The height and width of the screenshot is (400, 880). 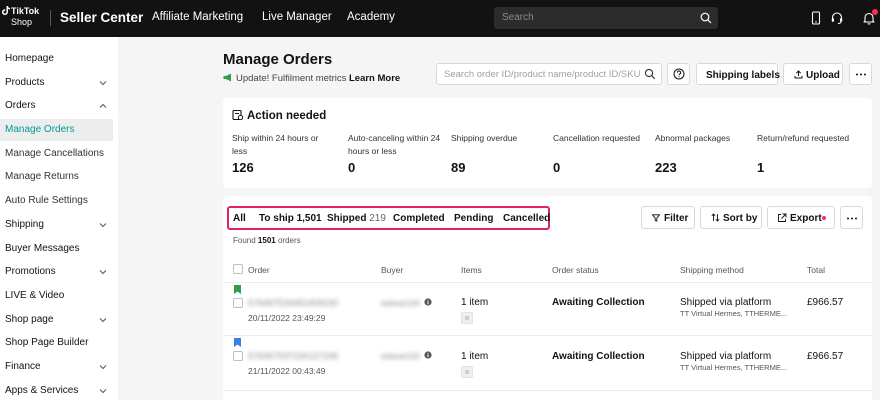 I want to click on sidebar-item-shop-page: Shop page, so click(x=56, y=320).